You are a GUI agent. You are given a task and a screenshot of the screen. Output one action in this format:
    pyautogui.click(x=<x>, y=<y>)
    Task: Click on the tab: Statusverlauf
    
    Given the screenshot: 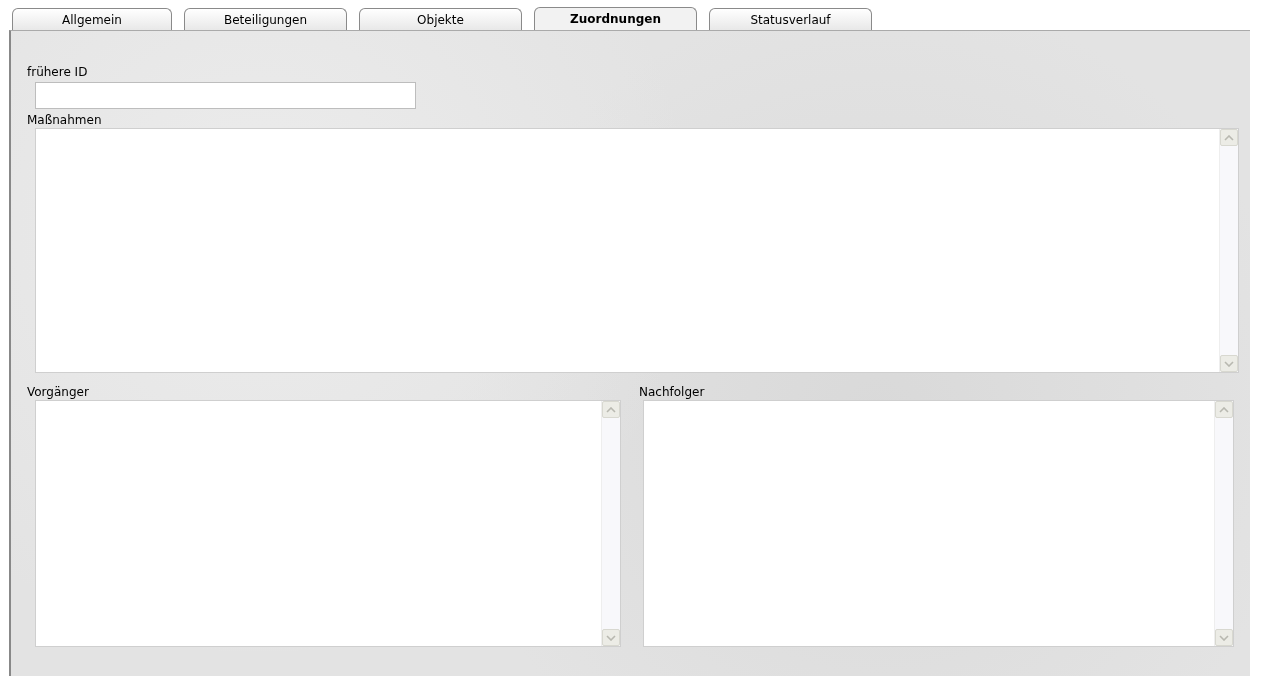 What is the action you would take?
    pyautogui.click(x=790, y=19)
    